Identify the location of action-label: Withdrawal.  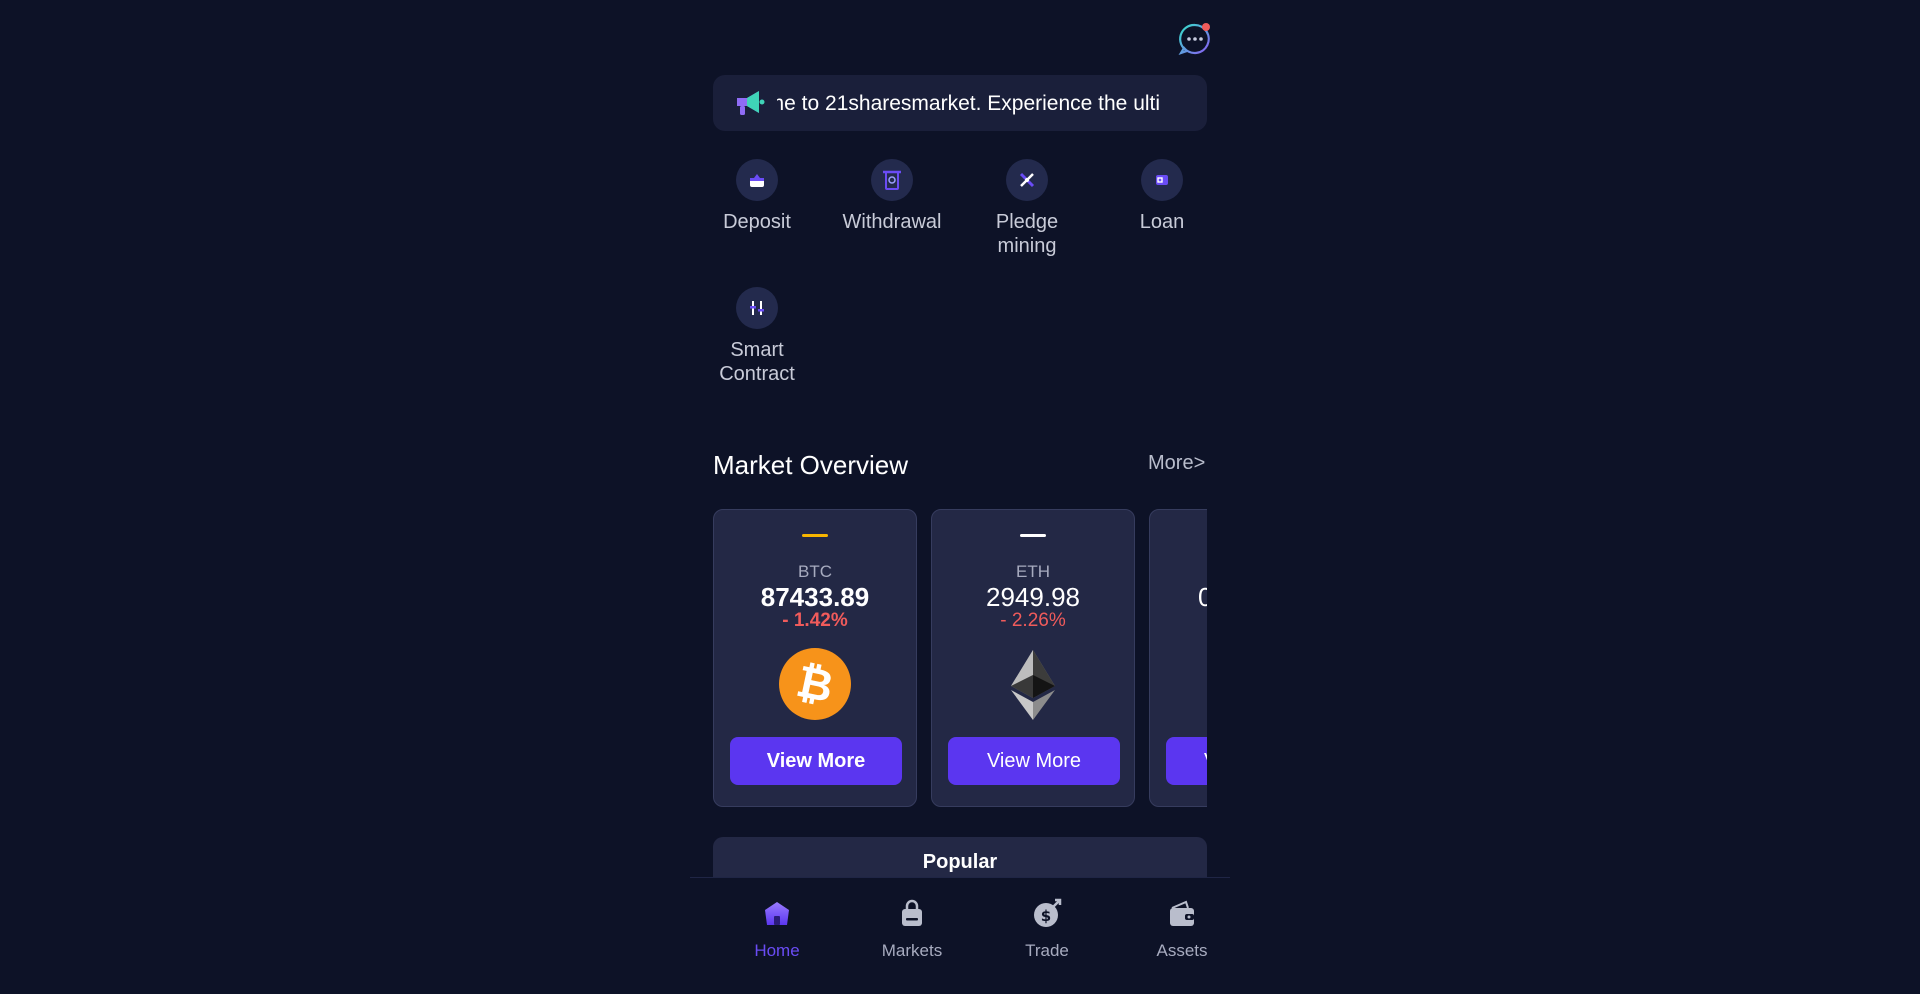
(892, 222).